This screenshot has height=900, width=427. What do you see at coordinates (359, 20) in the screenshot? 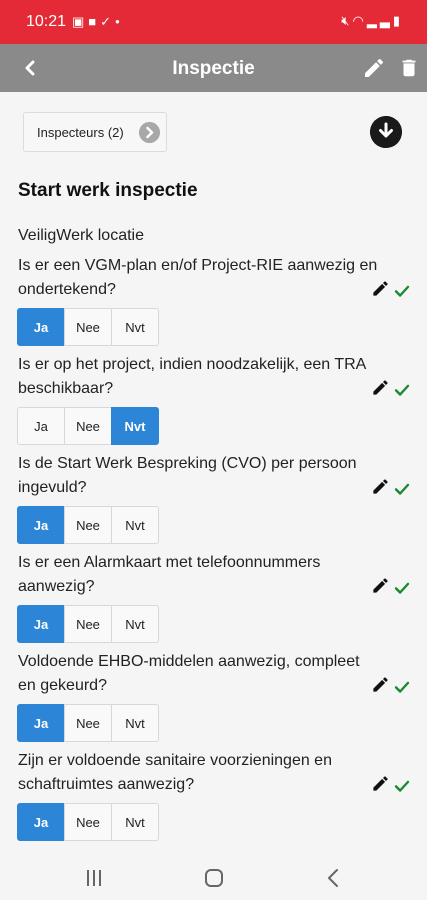
I see `wifi-icon: ◠` at bounding box center [359, 20].